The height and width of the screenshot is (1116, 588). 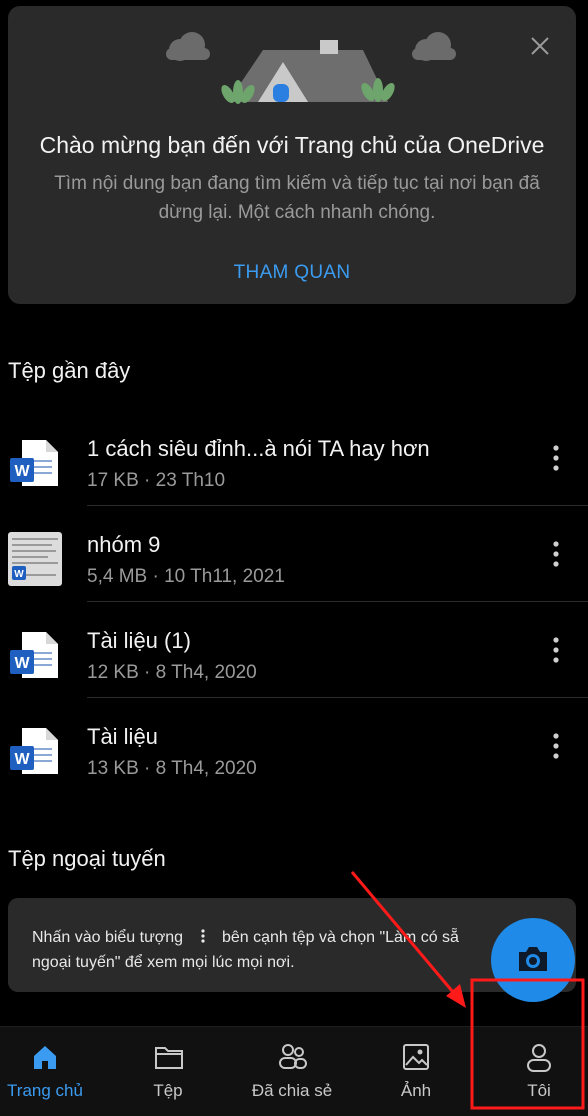 What do you see at coordinates (45, 1090) in the screenshot?
I see `nav-label: Trang chủ` at bounding box center [45, 1090].